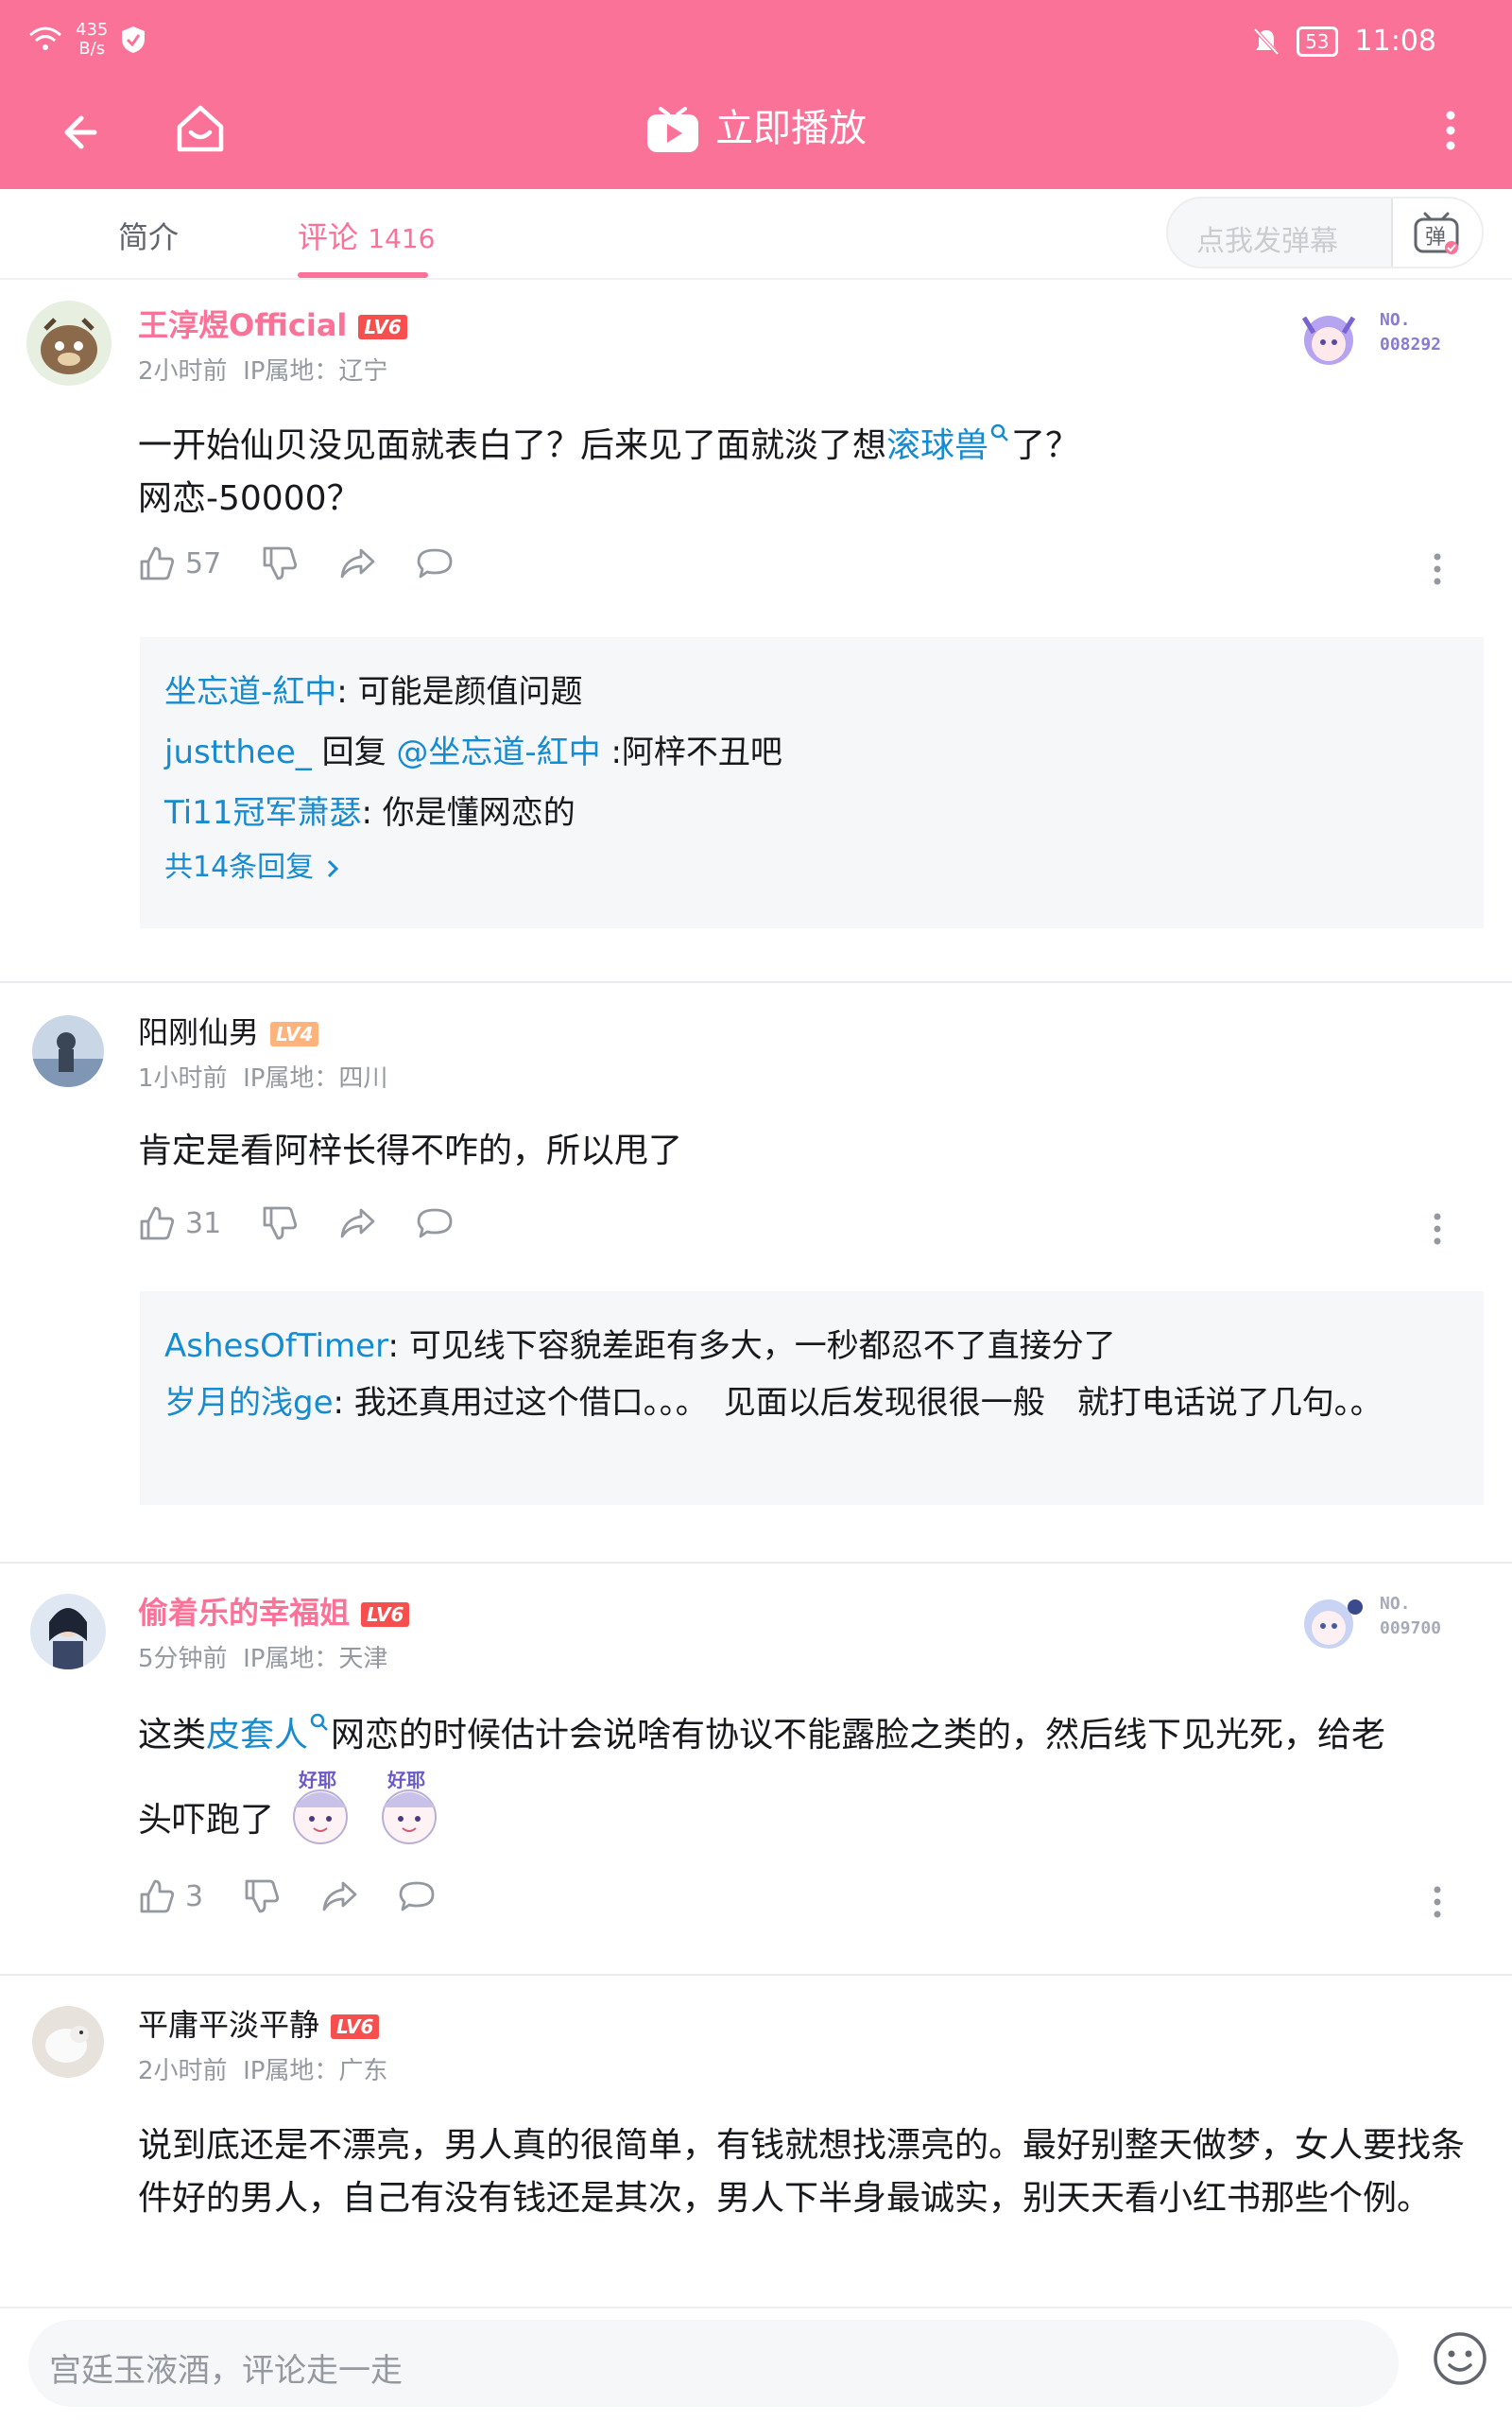 The image size is (1512, 2420). What do you see at coordinates (1450, 130) in the screenshot?
I see `more-vertical-icon` at bounding box center [1450, 130].